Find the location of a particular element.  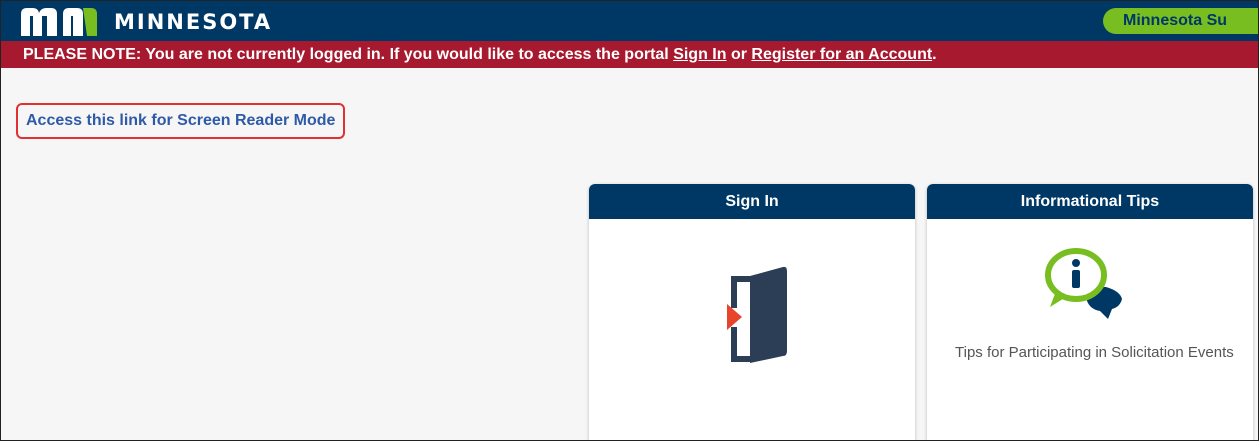

sign-in-link: Sign In is located at coordinates (699, 54).